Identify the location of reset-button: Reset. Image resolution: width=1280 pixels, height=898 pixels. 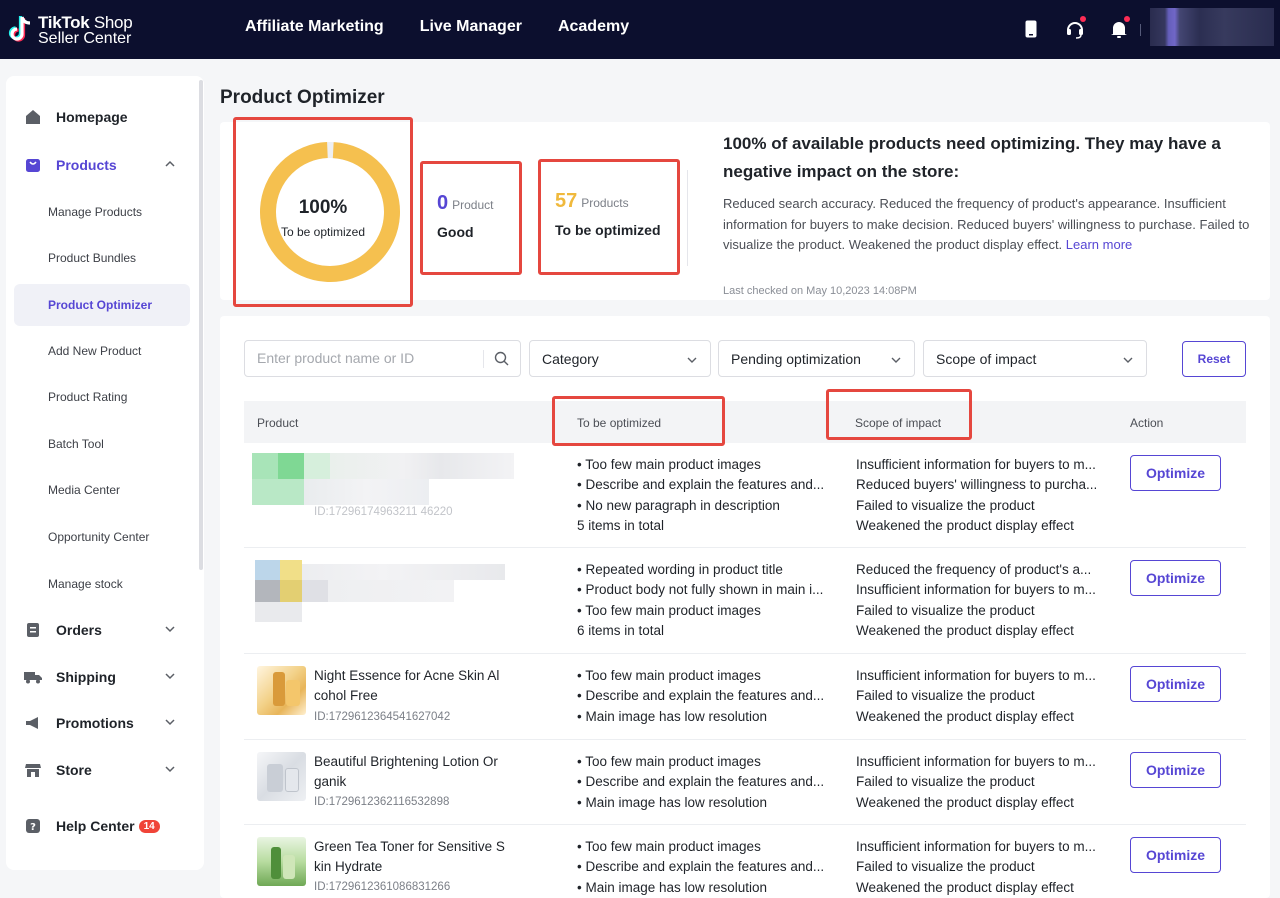
(1214, 359).